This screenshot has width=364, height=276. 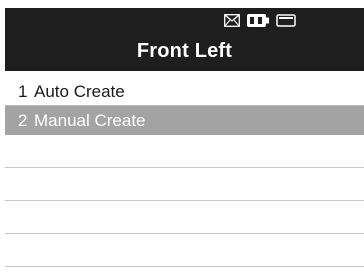 What do you see at coordinates (184, 51) in the screenshot?
I see `page-title: Front Left` at bounding box center [184, 51].